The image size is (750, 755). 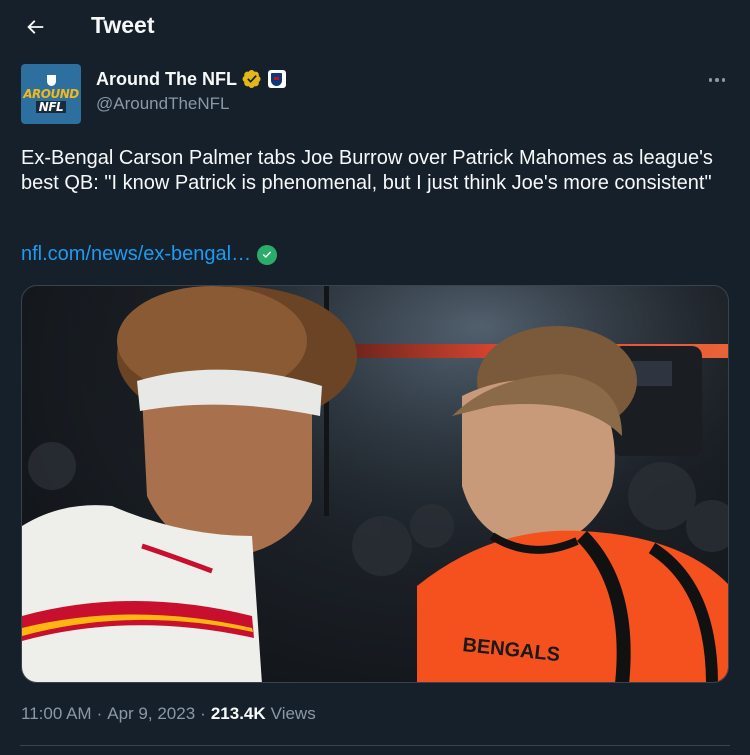 I want to click on views-label: Views, so click(x=293, y=713).